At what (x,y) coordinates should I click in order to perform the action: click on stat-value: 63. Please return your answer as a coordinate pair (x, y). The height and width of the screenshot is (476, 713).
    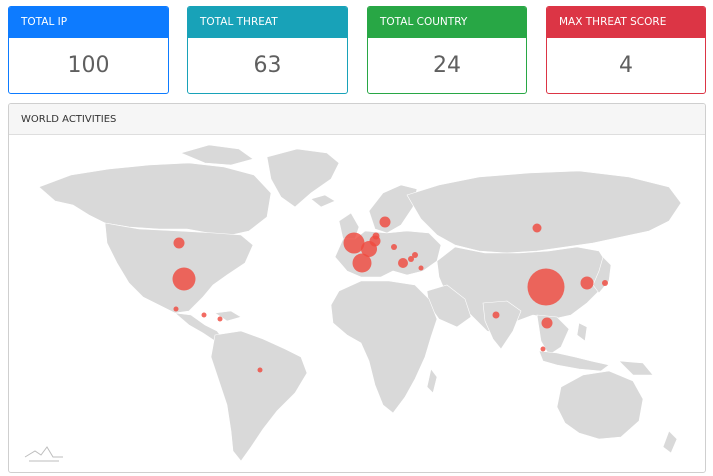
    Looking at the image, I should click on (267, 65).